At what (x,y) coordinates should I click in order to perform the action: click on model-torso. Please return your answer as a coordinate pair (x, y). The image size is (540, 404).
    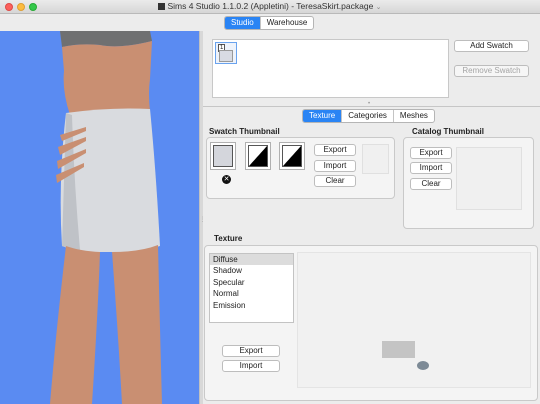
    Looking at the image, I should click on (107, 78).